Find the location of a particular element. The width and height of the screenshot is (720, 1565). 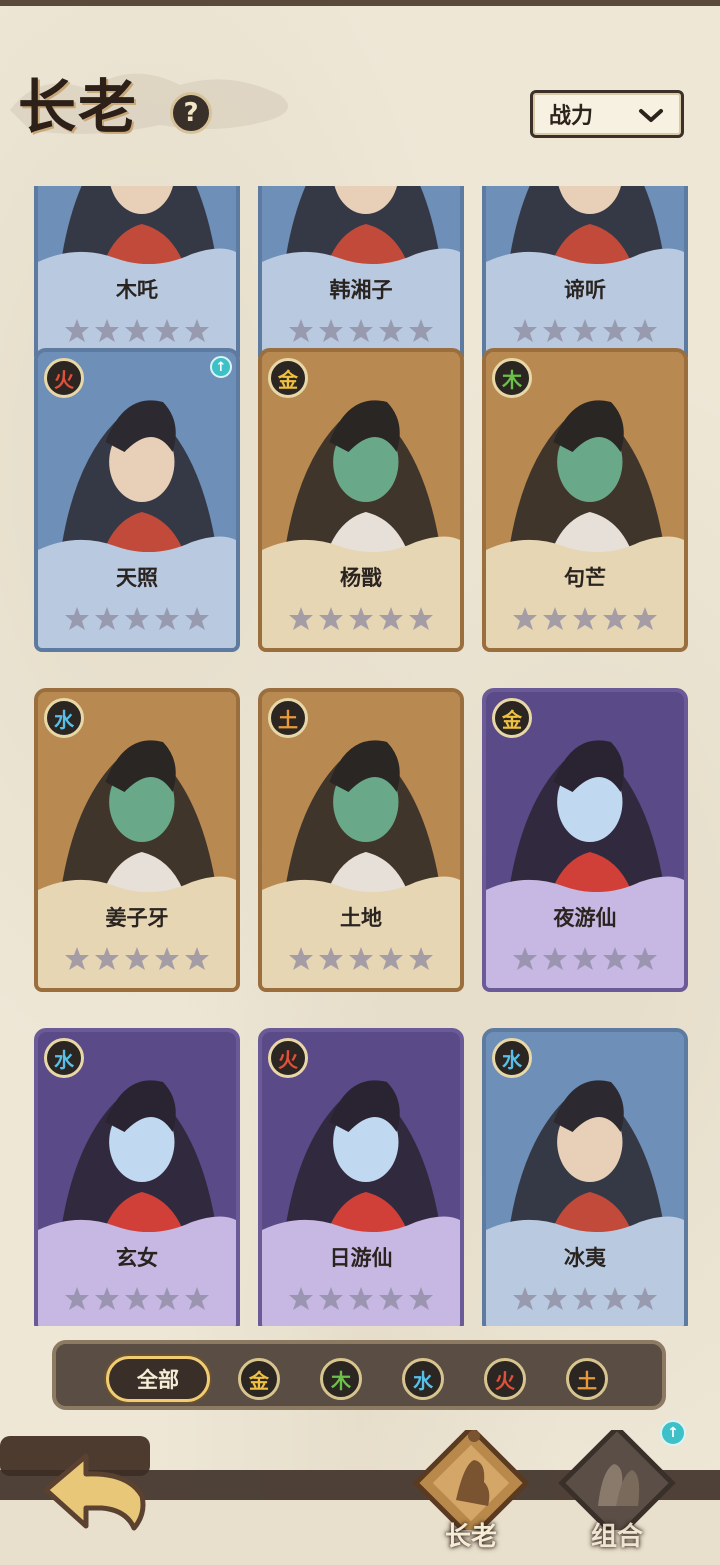

filter-element-button: 木 is located at coordinates (341, 1379).